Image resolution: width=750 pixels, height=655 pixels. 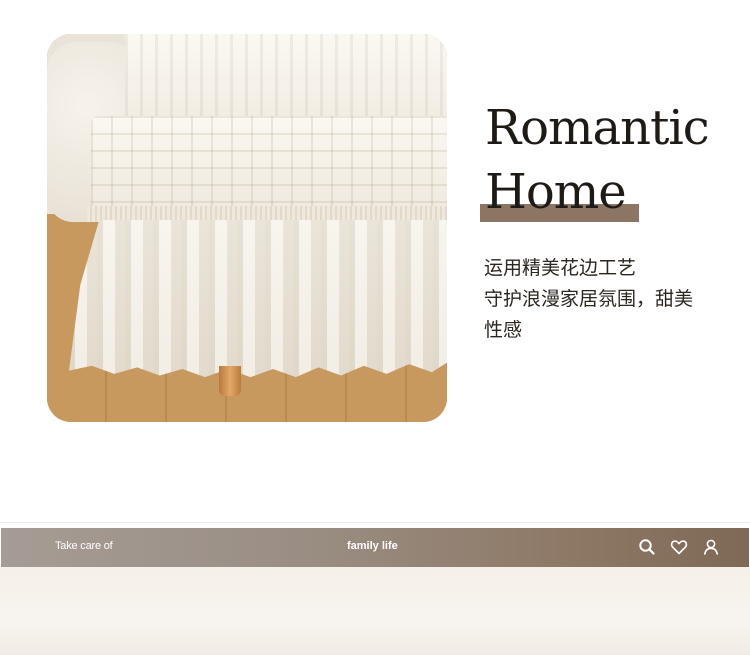 I want to click on photo-elastic-band, so click(x=267, y=214).